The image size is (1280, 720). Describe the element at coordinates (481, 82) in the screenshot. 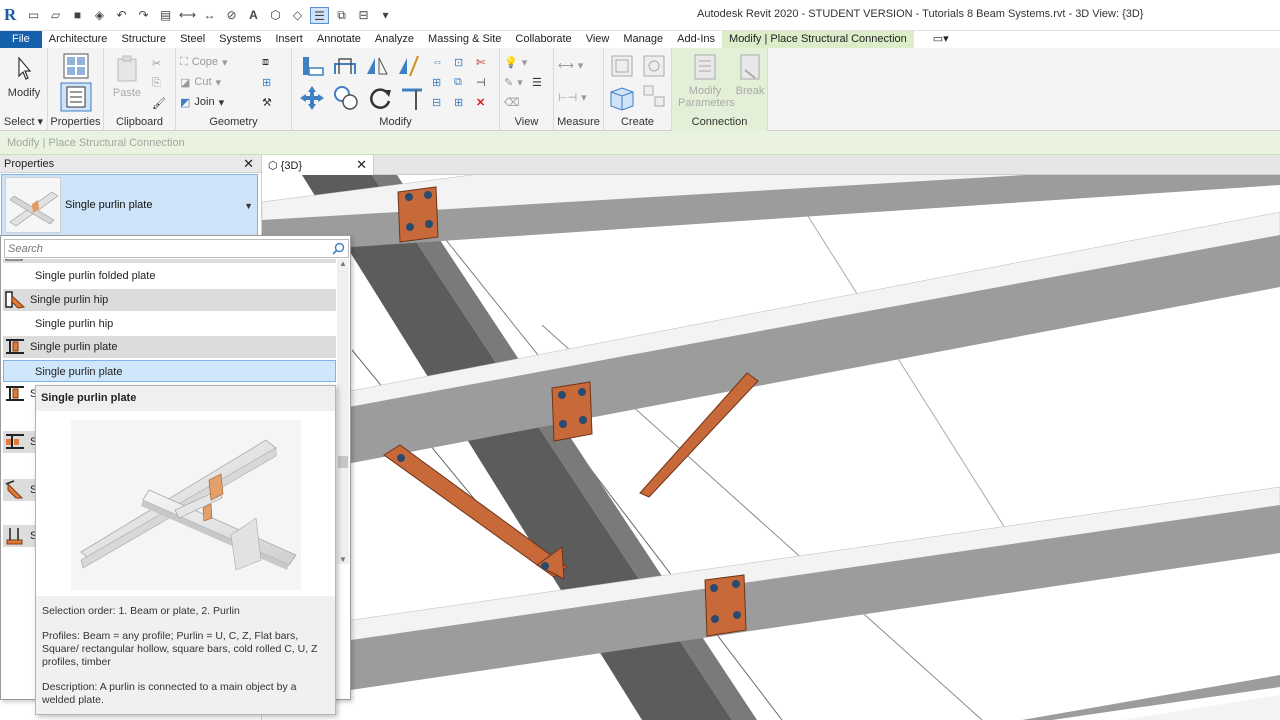

I see `pin-button: ⊣` at that location.